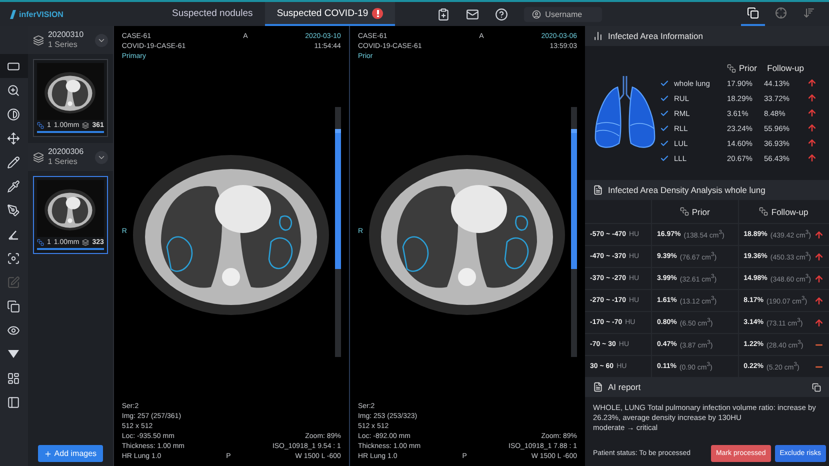 This screenshot has height=466, width=829. I want to click on section-title: Infected Area Density Analysis whole lung, so click(687, 190).